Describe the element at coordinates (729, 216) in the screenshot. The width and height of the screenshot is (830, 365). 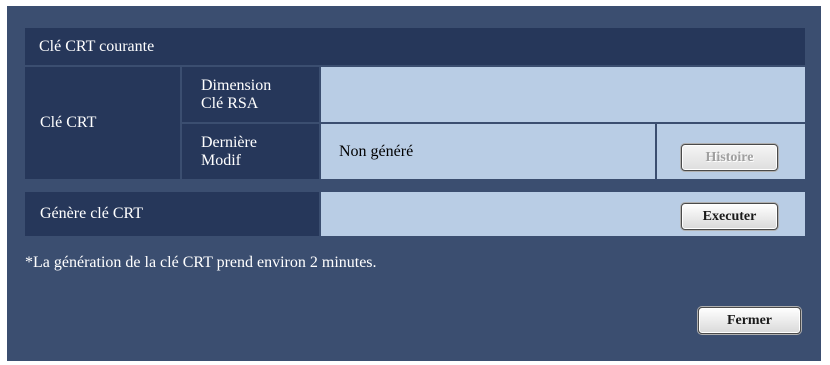
I see `execute-button: Executer` at that location.